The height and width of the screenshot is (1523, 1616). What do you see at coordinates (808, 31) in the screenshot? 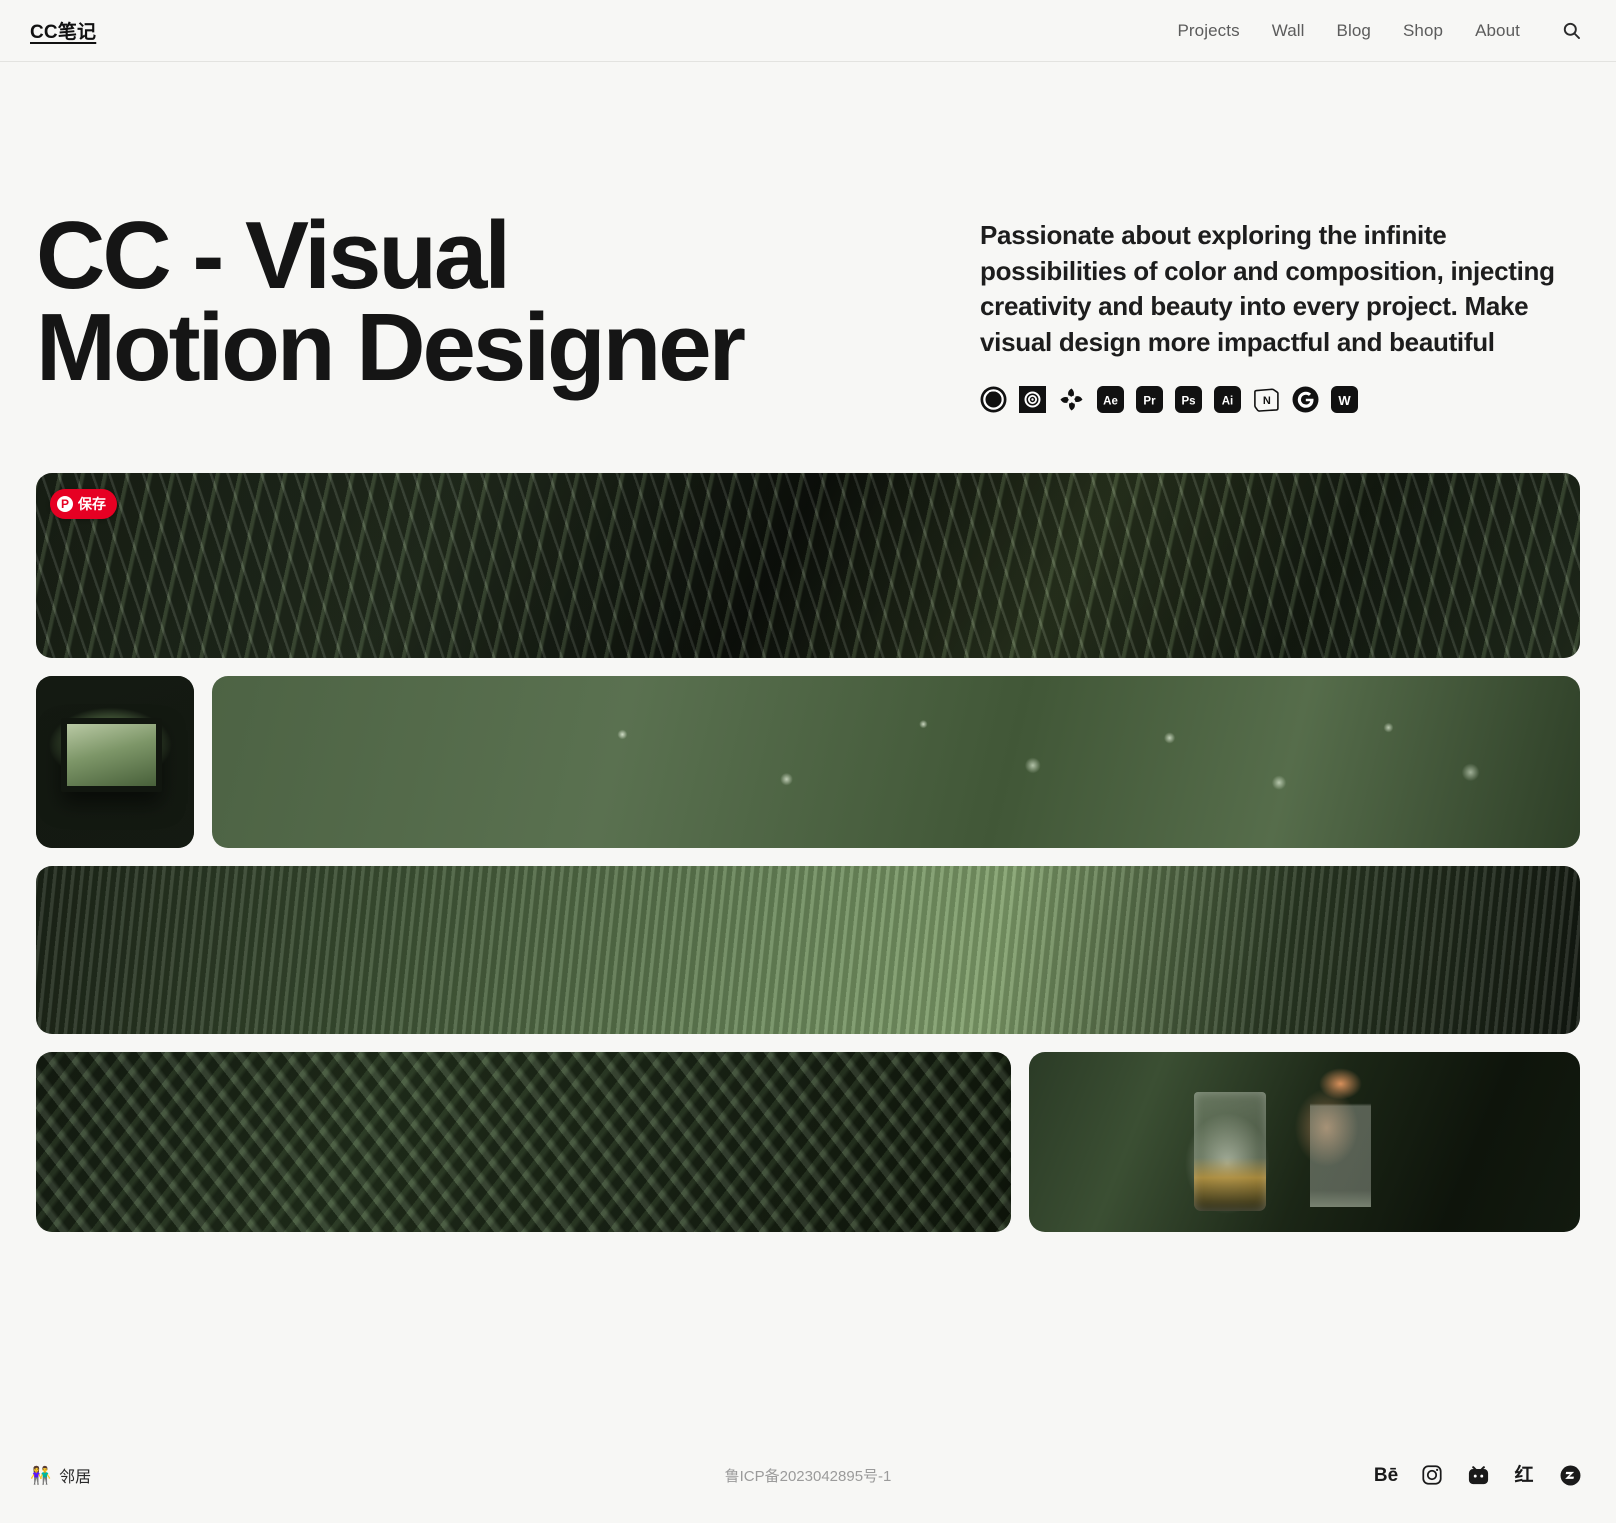
I see `site-header: CC笔记 Projects Wall Blog Shop About` at bounding box center [808, 31].